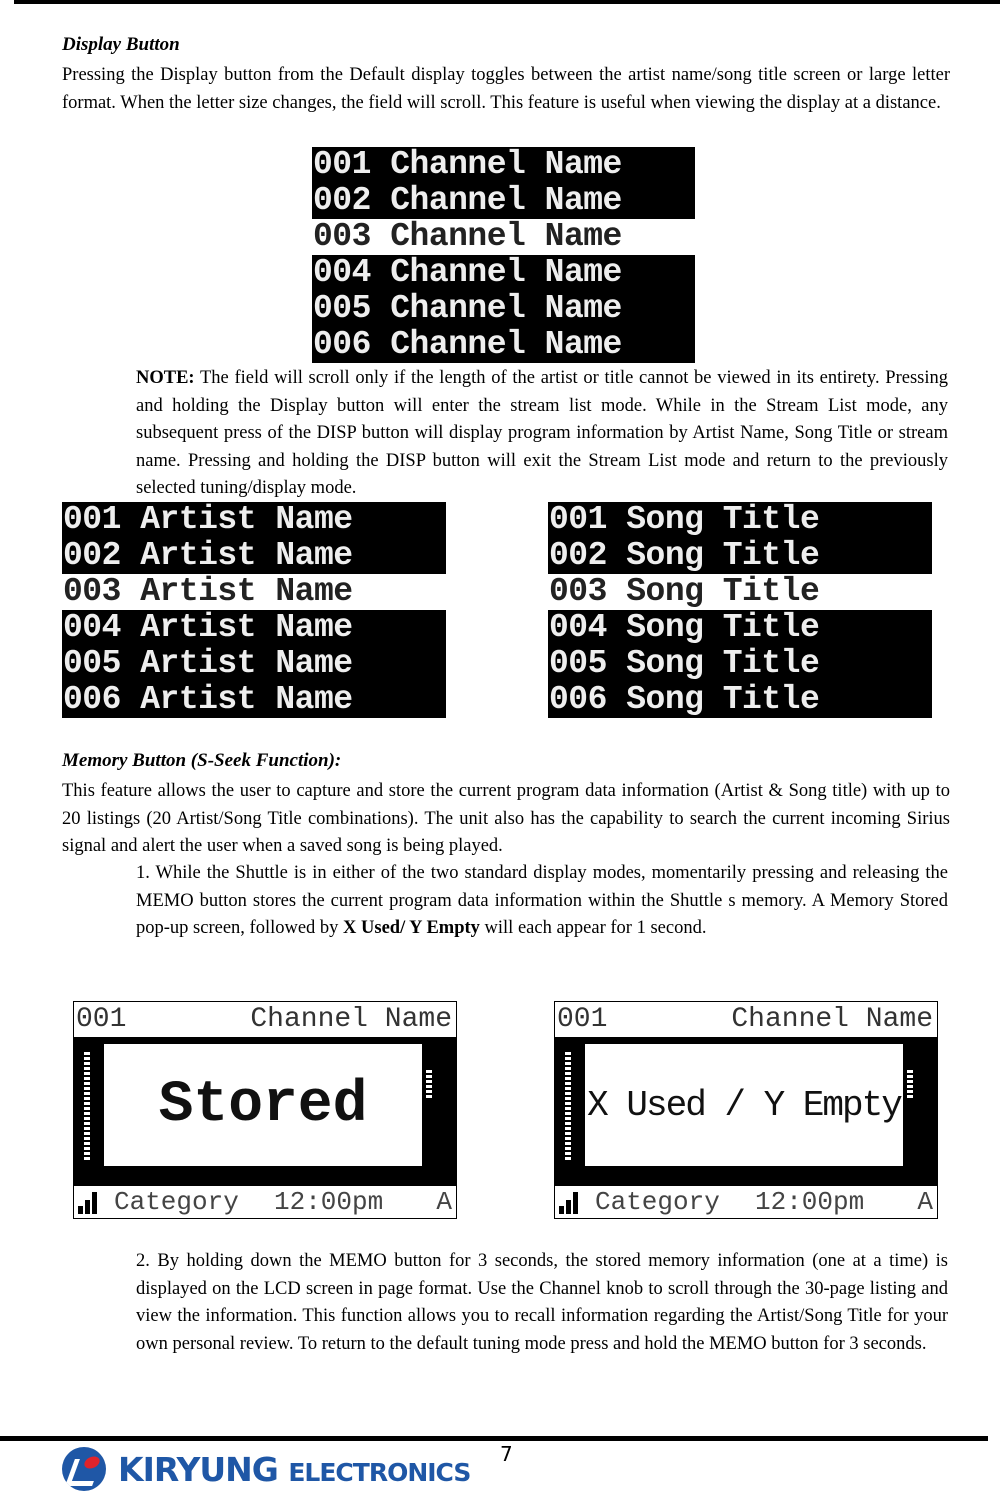 This screenshot has width=1000, height=1494. What do you see at coordinates (503, 237) in the screenshot?
I see `lcd-row-selected: 003 Channel Name` at bounding box center [503, 237].